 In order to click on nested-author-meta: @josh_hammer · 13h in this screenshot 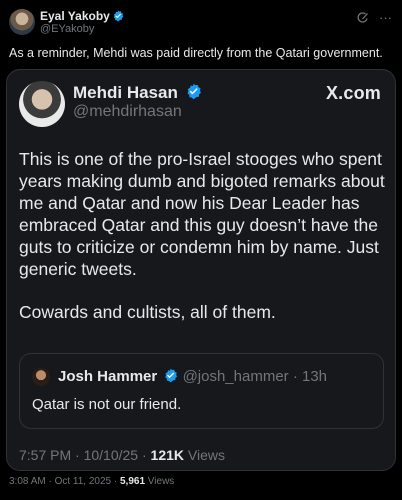, I will do `click(255, 376)`.